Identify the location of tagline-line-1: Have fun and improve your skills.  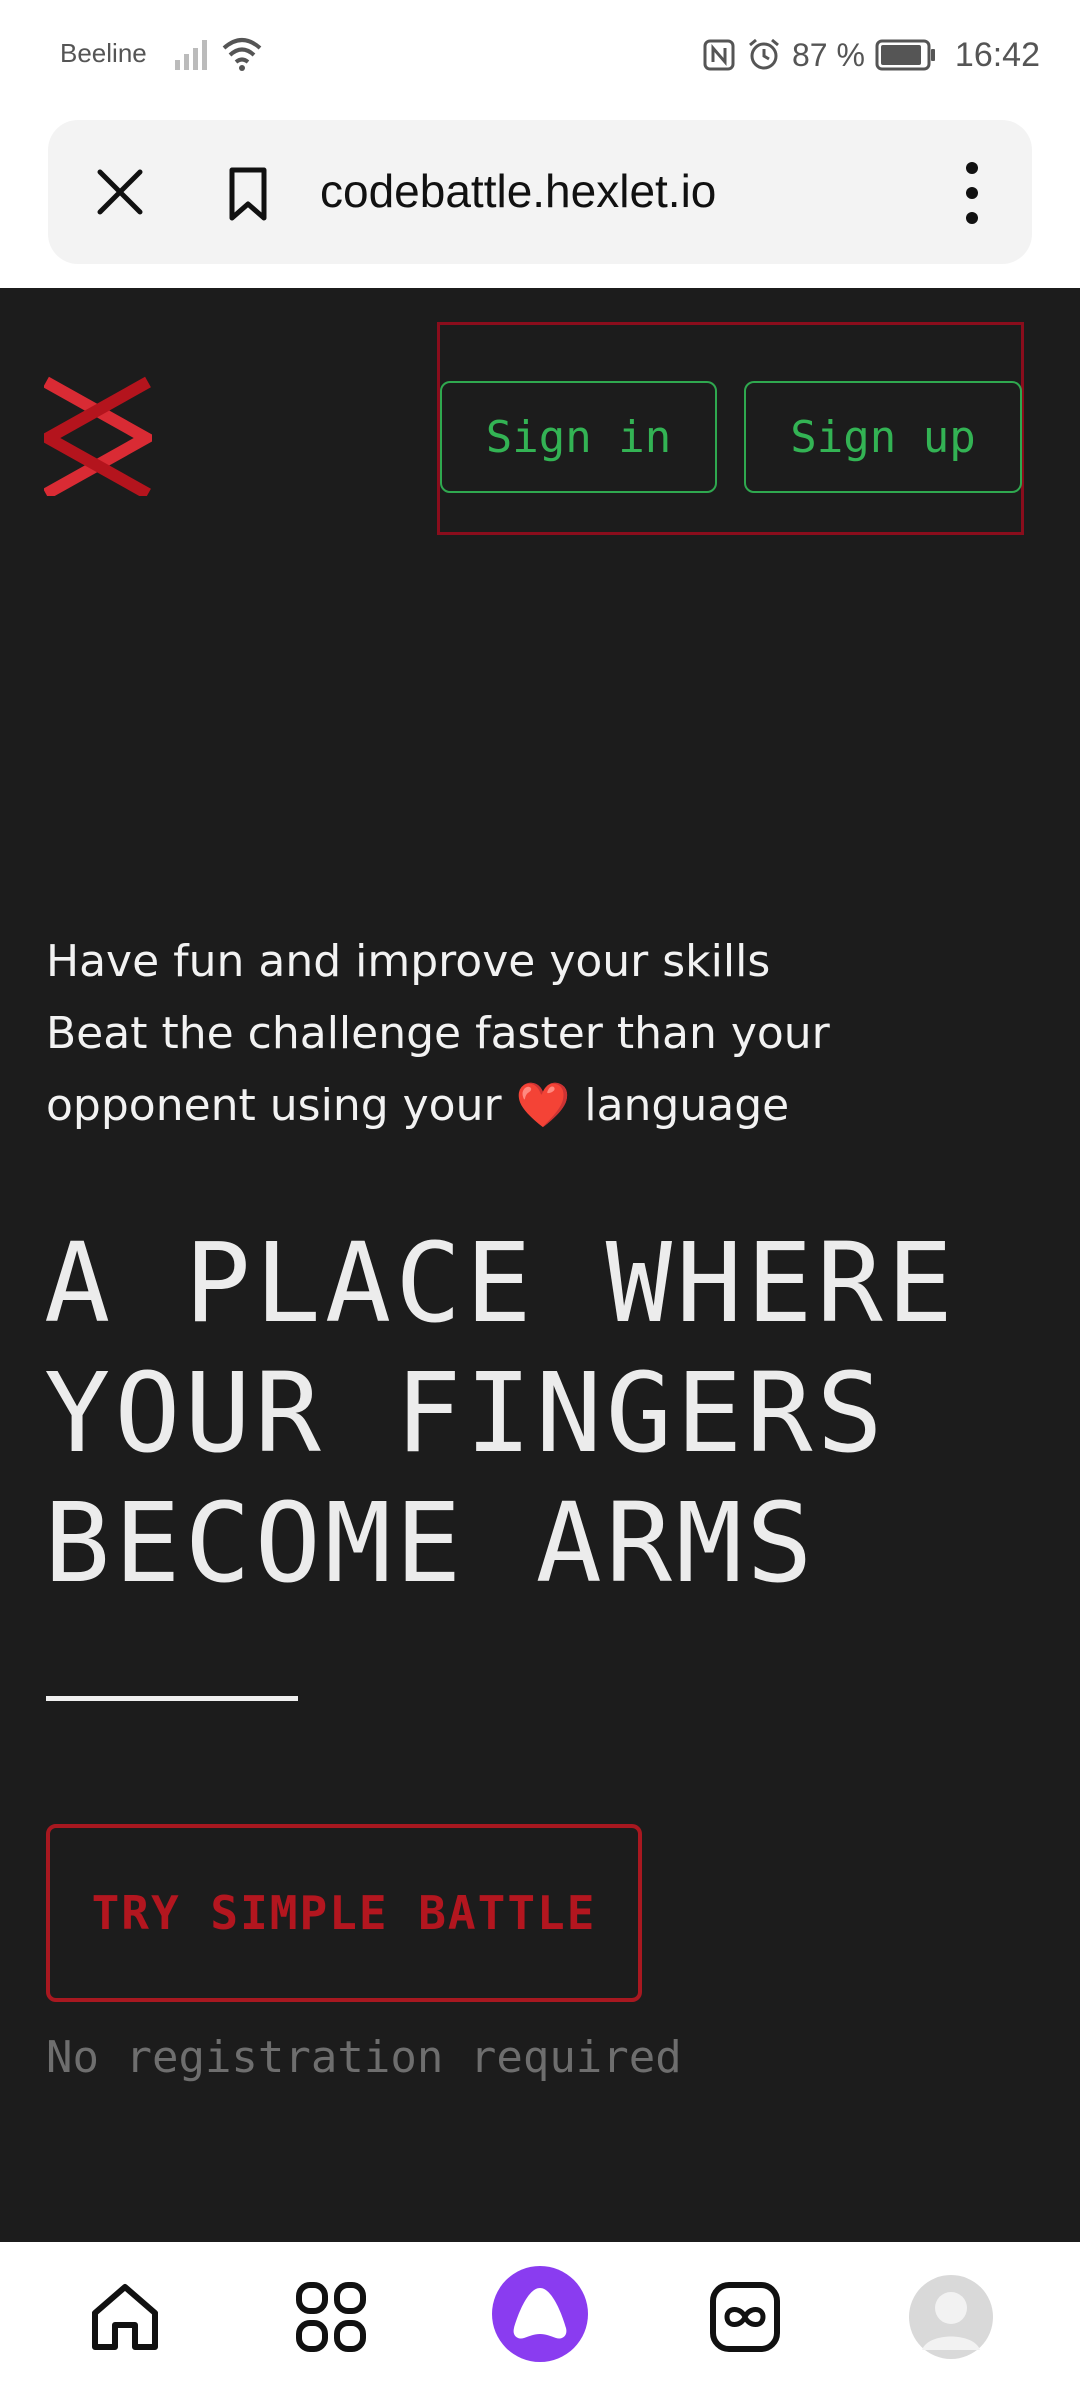
(408, 961).